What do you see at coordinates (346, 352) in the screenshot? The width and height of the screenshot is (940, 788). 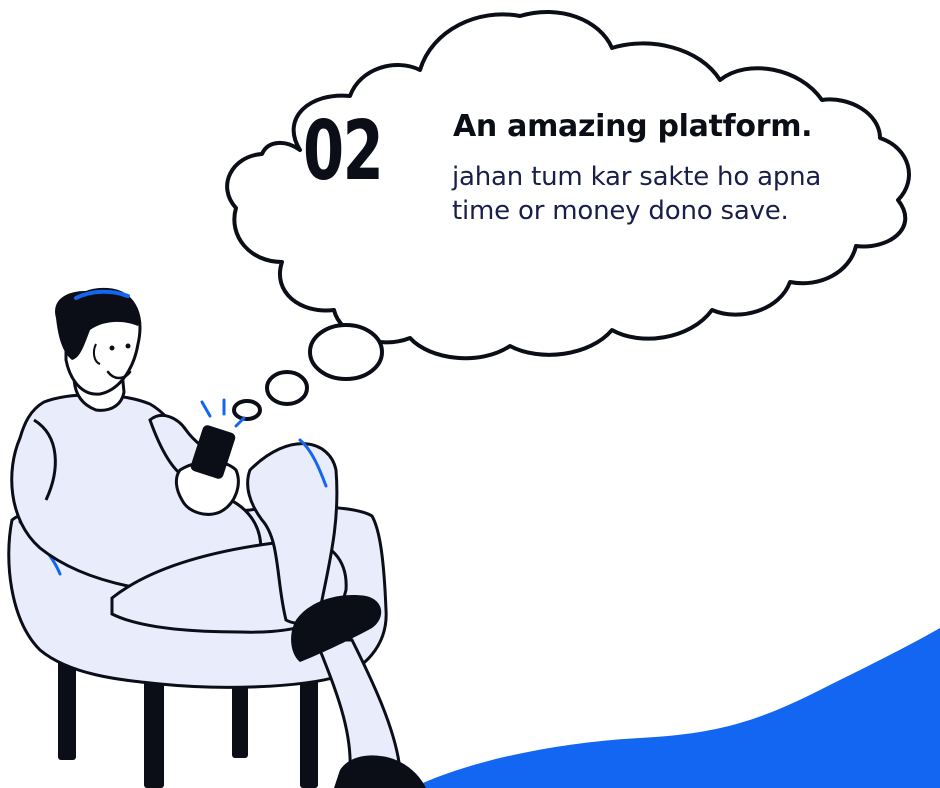 I see `thought-dot-large` at bounding box center [346, 352].